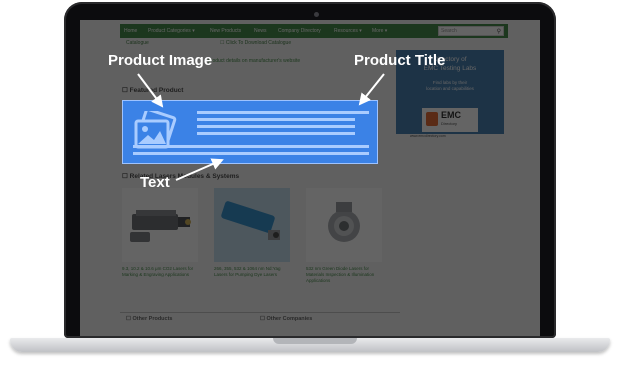 The width and height of the screenshot is (620, 365). Describe the element at coordinates (199, 169) in the screenshot. I see `arrow-to-text` at that location.